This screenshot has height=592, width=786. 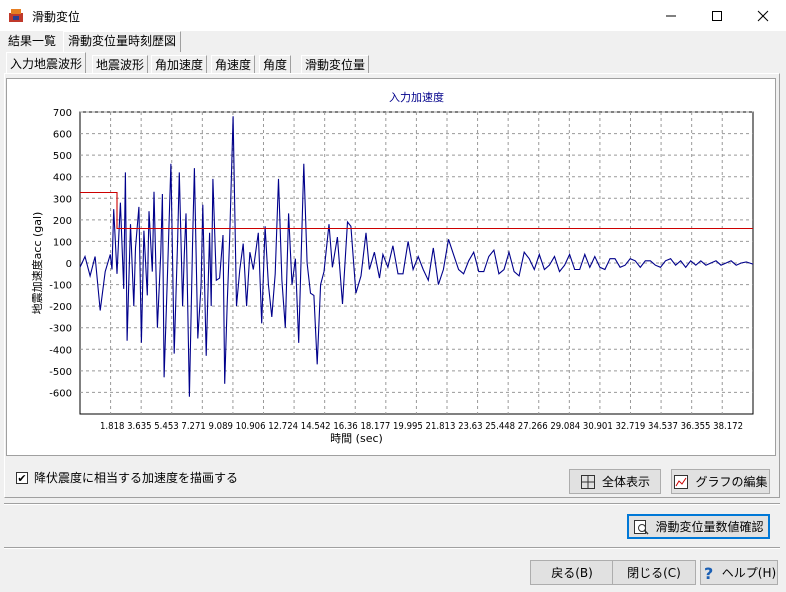 I want to click on close-icon, so click(x=763, y=15).